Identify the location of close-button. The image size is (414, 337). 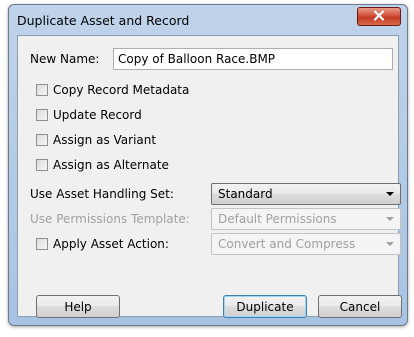
(379, 16).